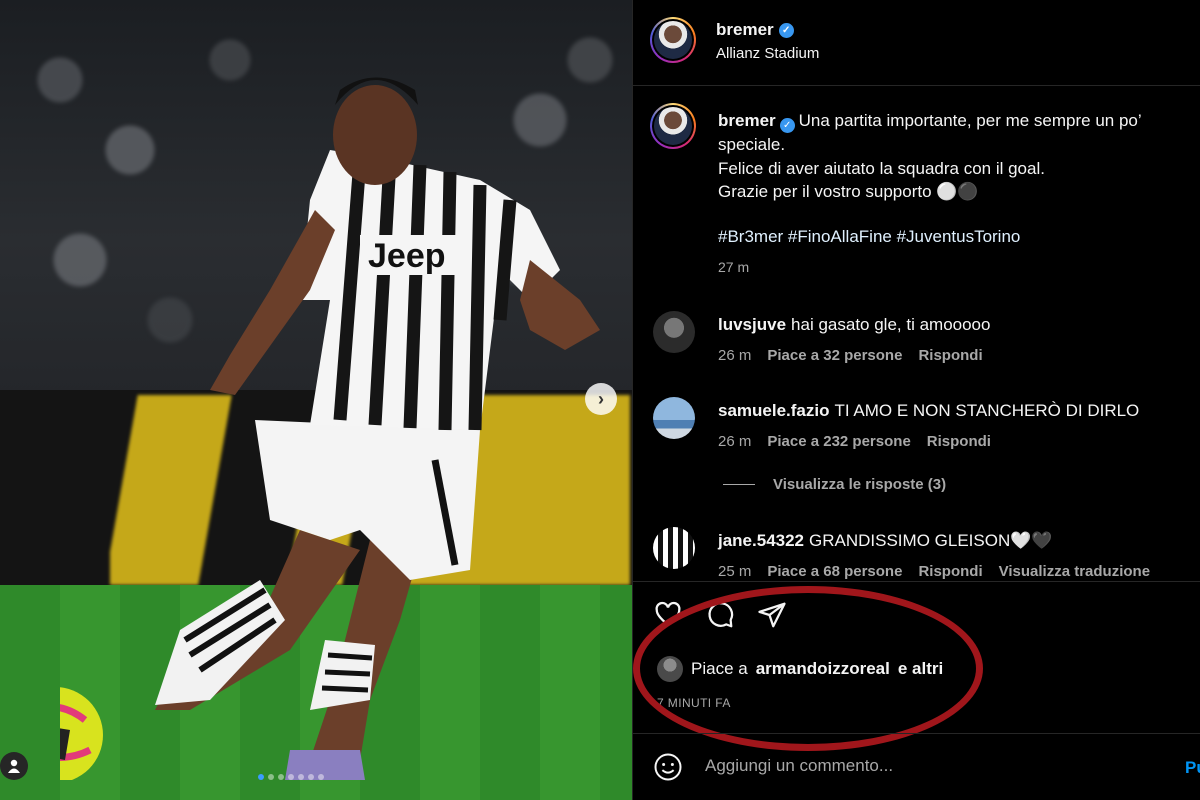  I want to click on emoji-icon, so click(668, 767).